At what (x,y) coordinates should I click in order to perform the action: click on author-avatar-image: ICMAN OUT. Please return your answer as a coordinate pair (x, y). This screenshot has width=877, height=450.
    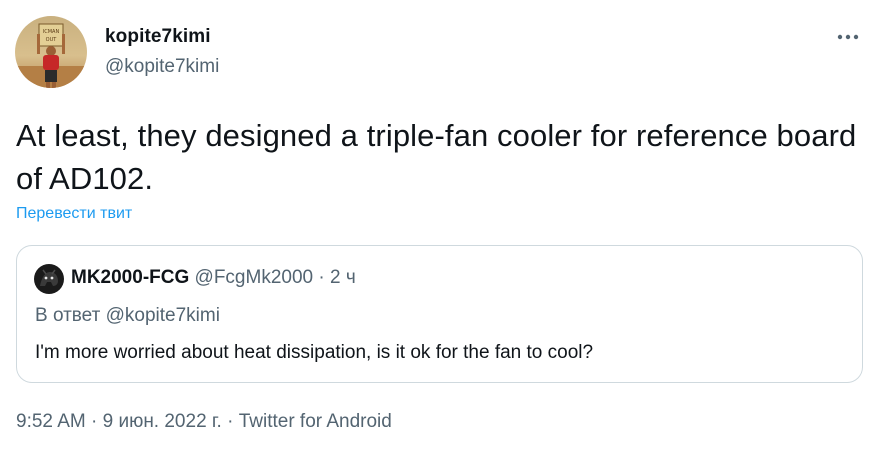
    Looking at the image, I should click on (51, 52).